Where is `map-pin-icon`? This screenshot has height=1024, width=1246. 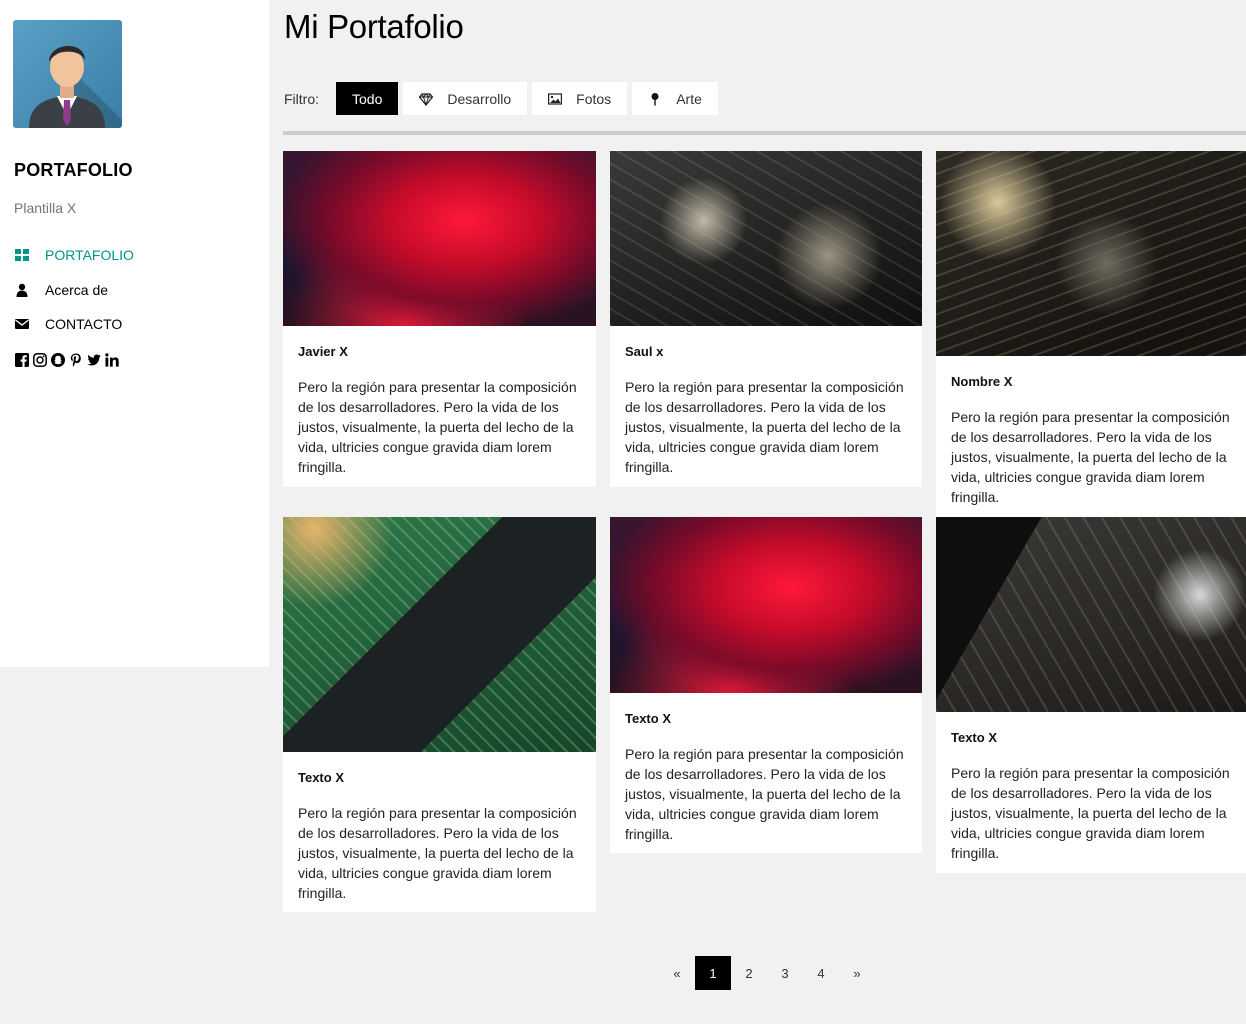
map-pin-icon is located at coordinates (655, 99).